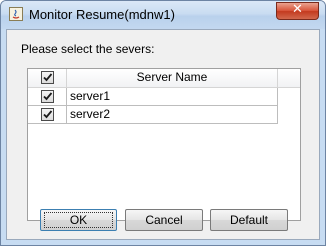 The width and height of the screenshot is (326, 246). Describe the element at coordinates (16, 14) in the screenshot. I see `java-app-icon` at that location.